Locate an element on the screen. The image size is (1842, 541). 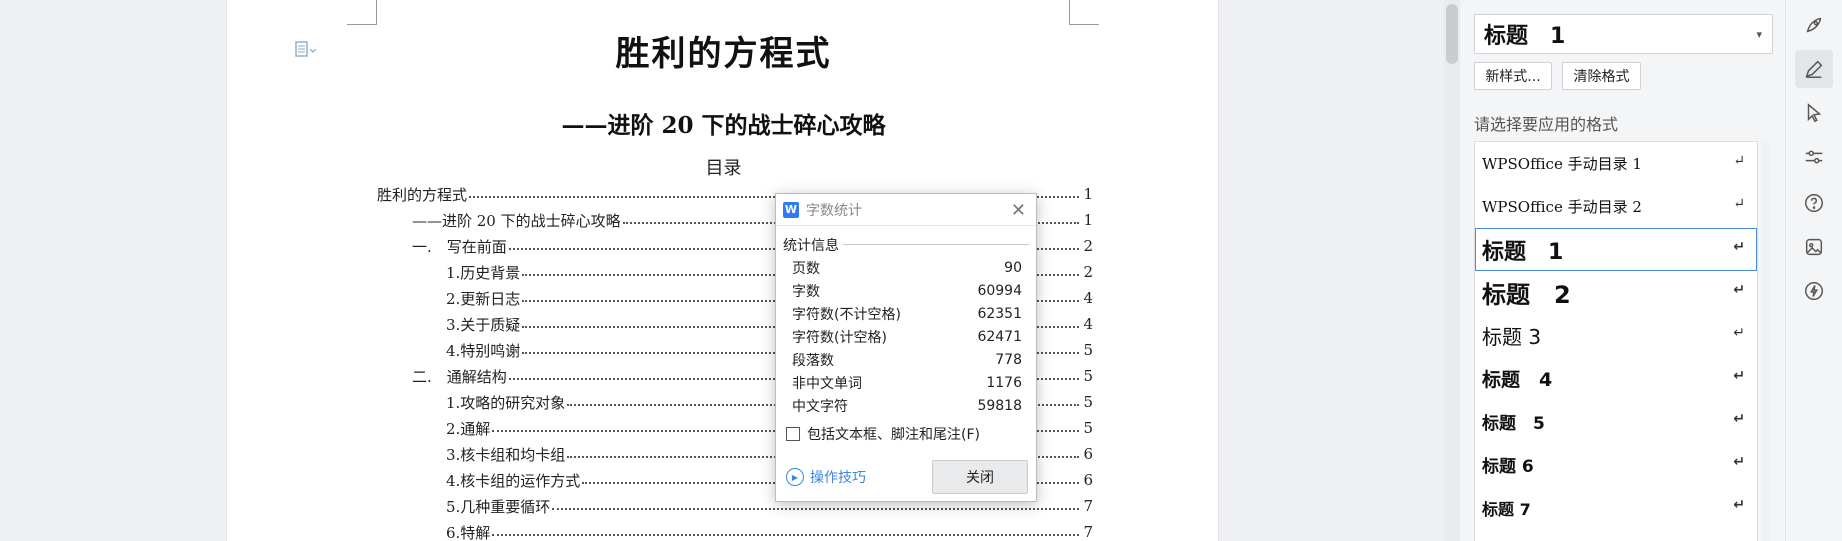
stat-value: 59818 is located at coordinates (999, 405).